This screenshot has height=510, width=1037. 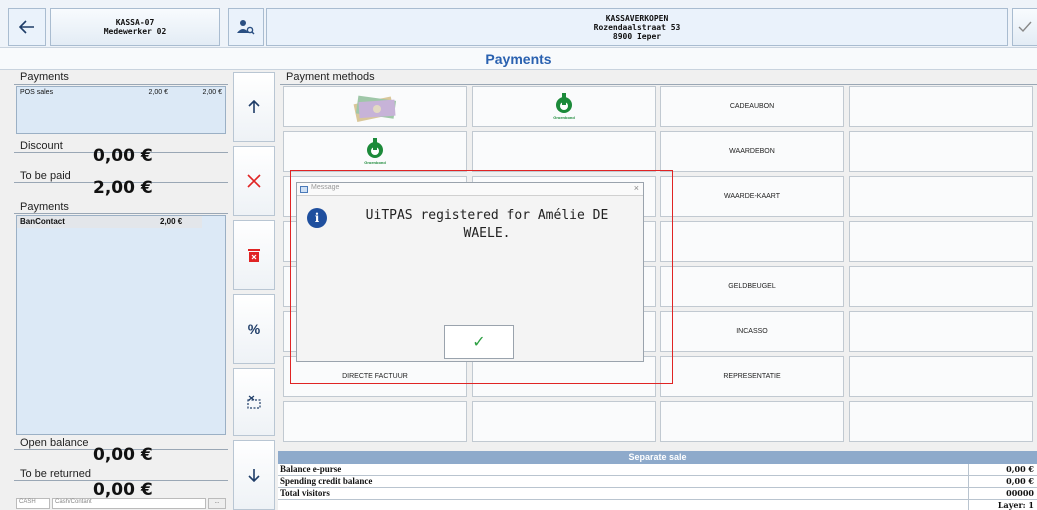 I want to click on payments-list: BanContact 2,00 €, so click(x=121, y=325).